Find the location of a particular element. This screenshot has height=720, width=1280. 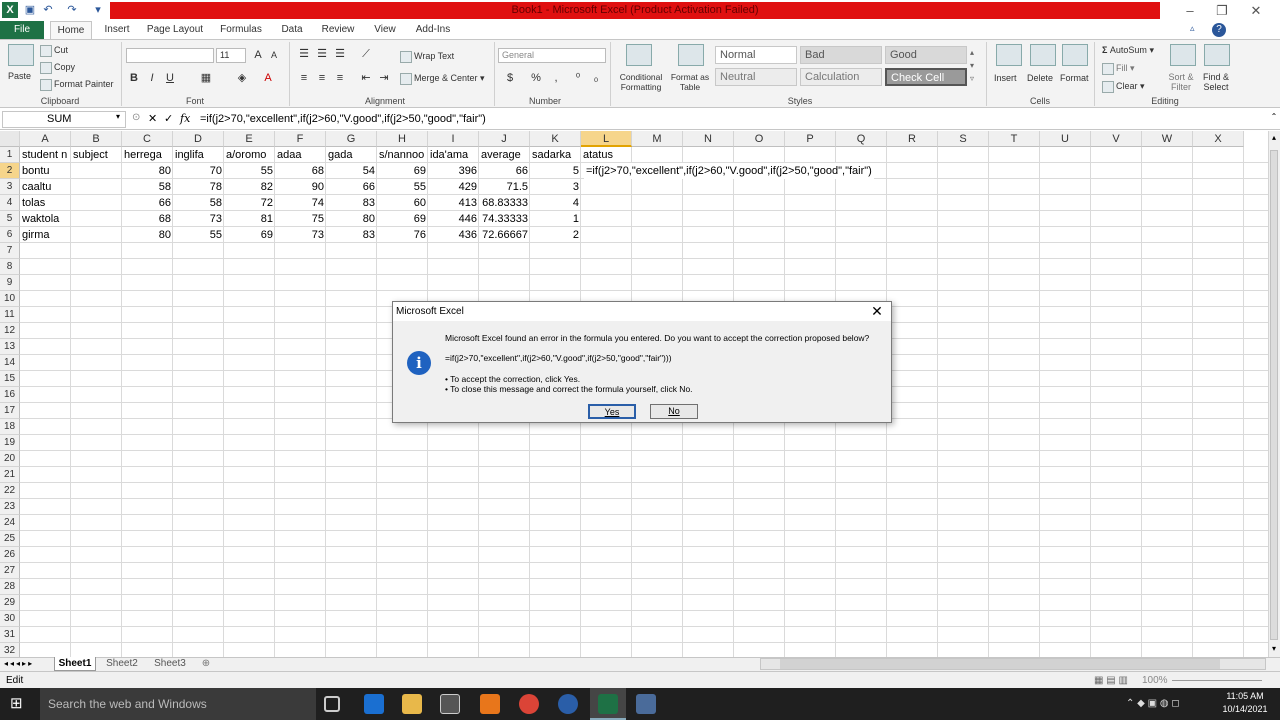

data-cell: 3 is located at coordinates (555, 187).